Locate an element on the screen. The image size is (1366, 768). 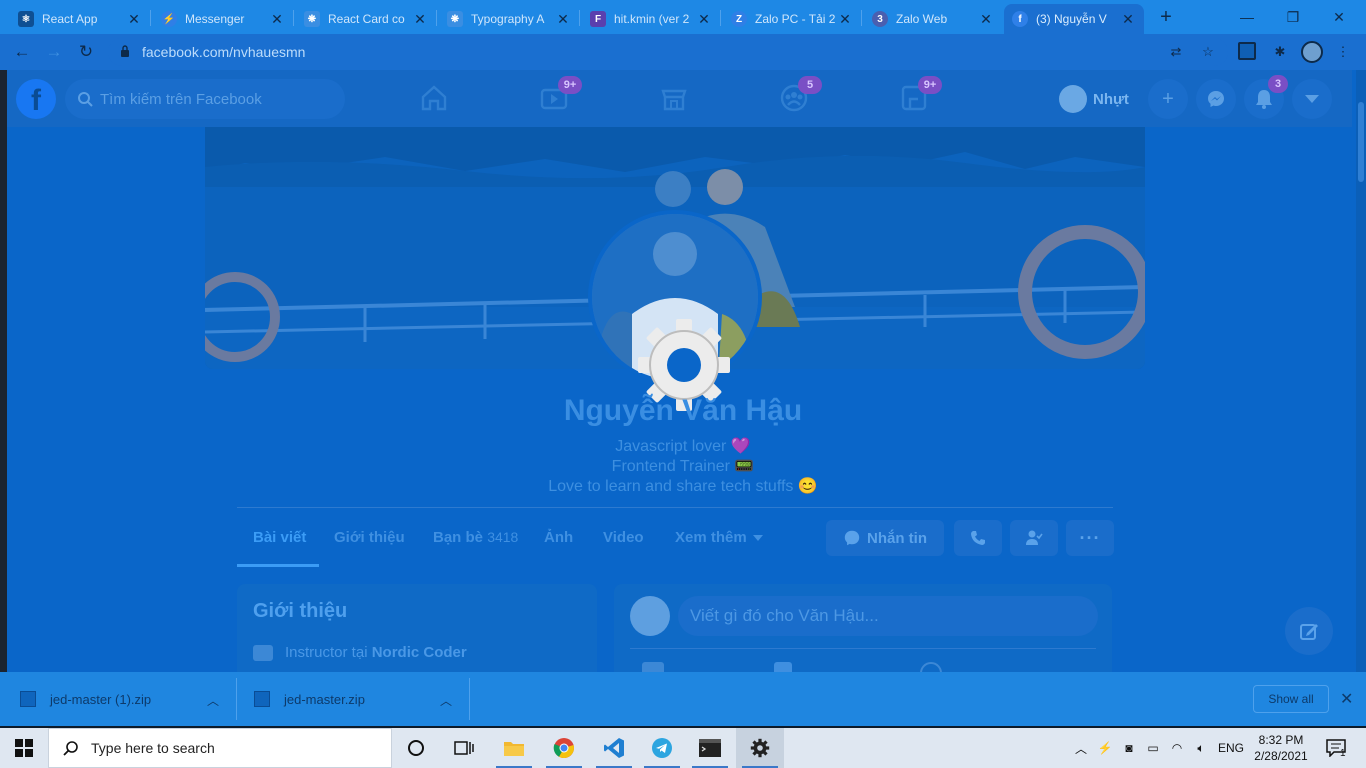
reload-icon: ↻ is located at coordinates (86, 52).